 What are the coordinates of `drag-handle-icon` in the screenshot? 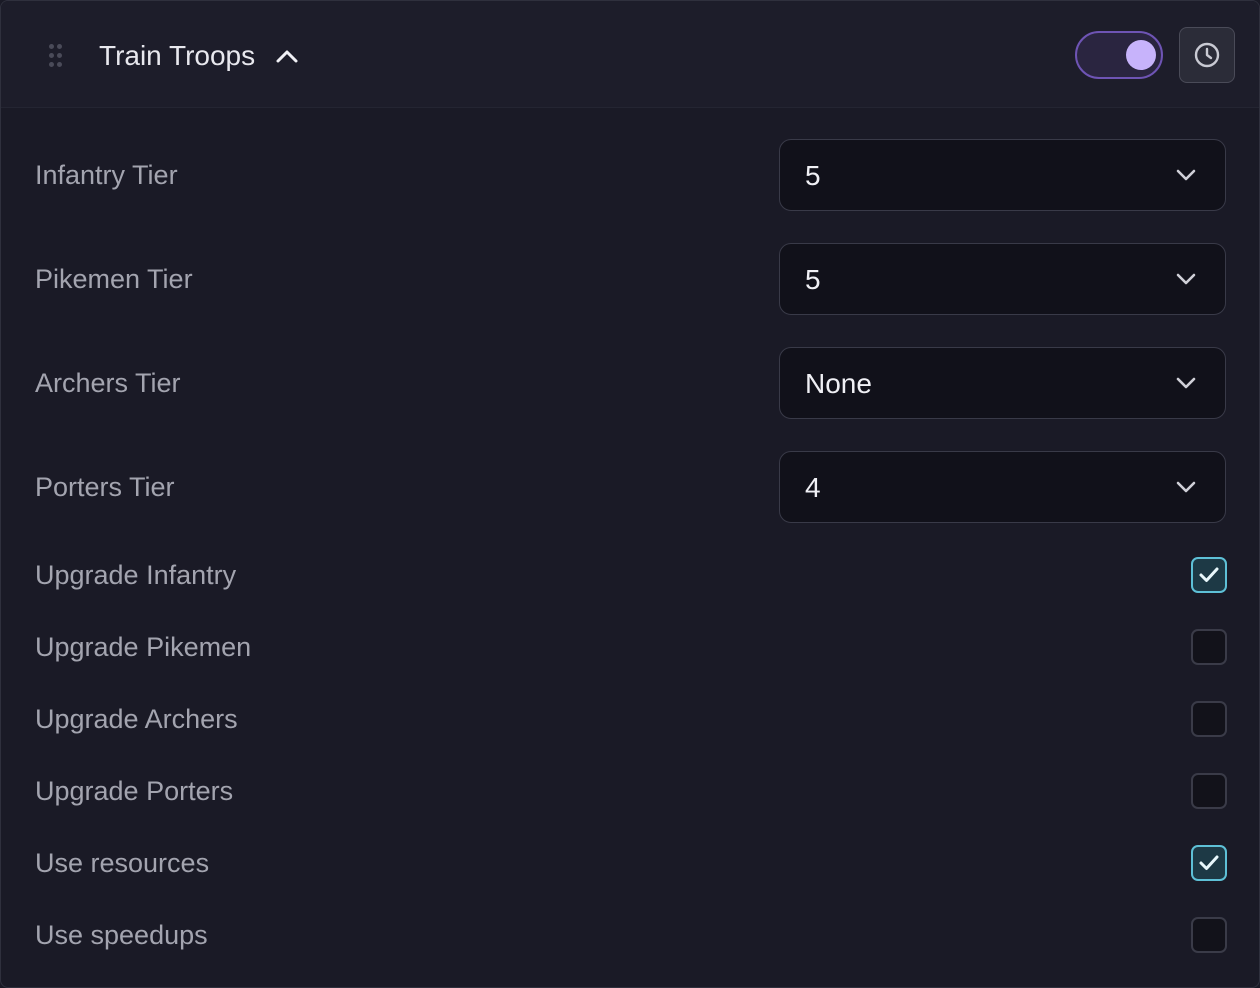 It's located at (56, 56).